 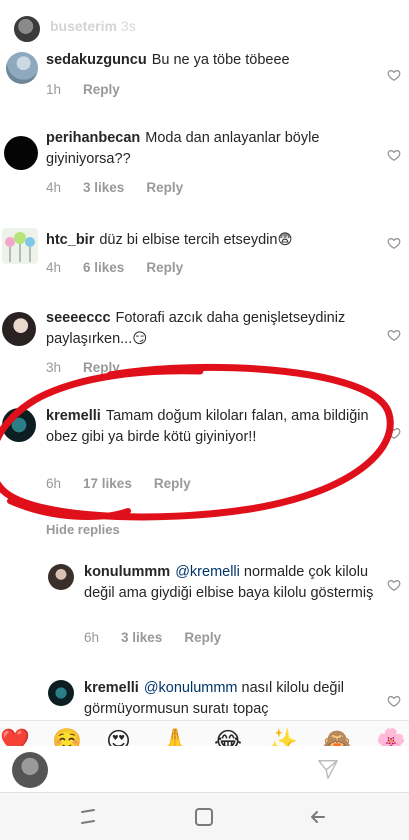 I want to click on android-nav-bar, so click(x=204, y=816).